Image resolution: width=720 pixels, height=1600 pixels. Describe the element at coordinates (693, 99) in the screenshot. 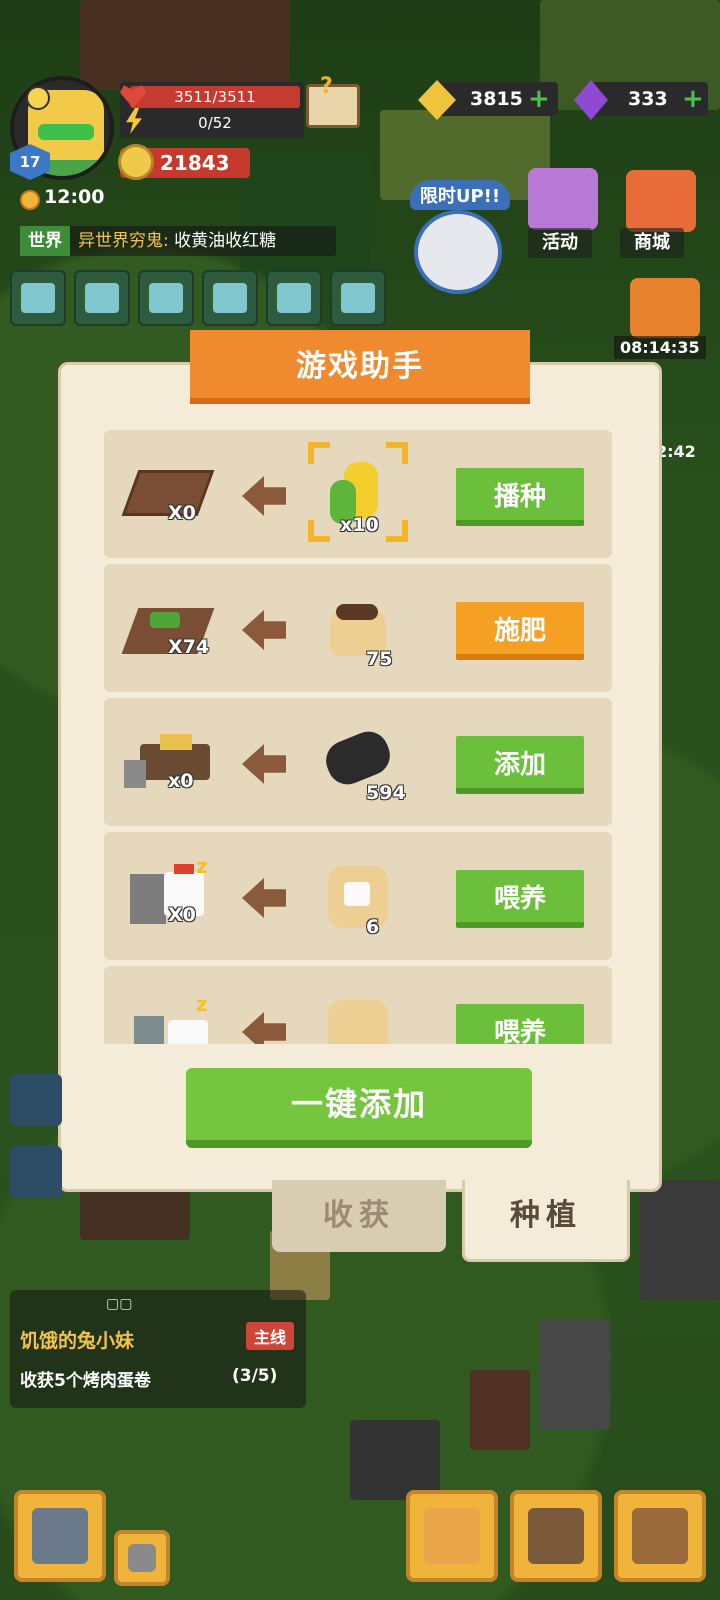

I see `add-purple-gem-button: +` at that location.